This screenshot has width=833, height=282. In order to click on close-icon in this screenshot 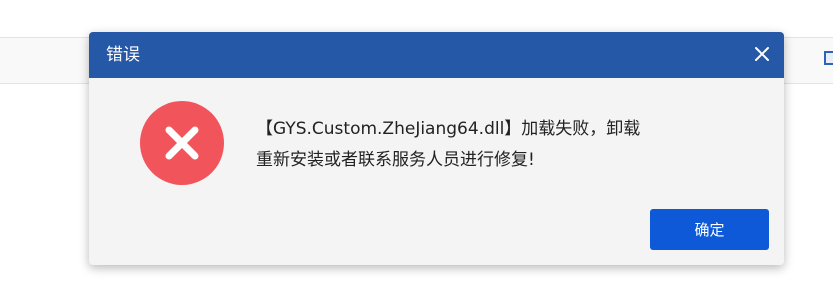, I will do `click(762, 54)`.